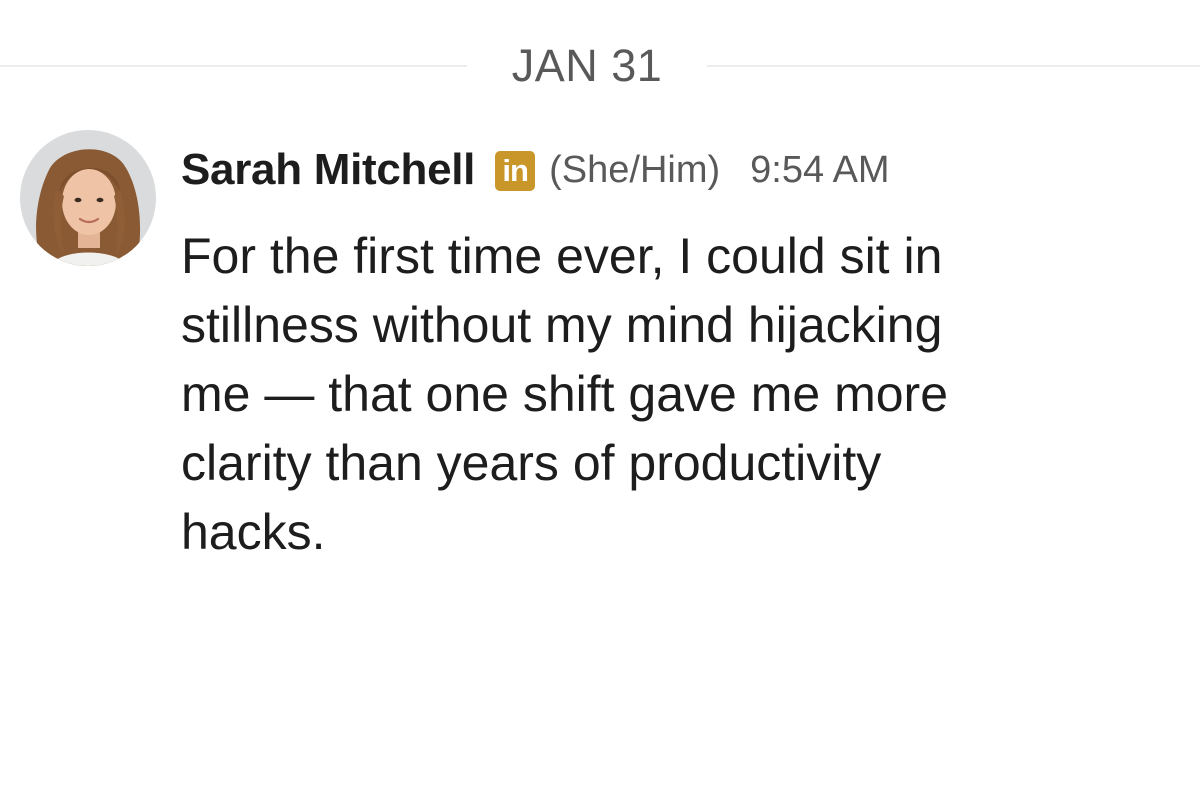 The image size is (1200, 800). I want to click on sender-name: Sarah Mitchell, so click(328, 170).